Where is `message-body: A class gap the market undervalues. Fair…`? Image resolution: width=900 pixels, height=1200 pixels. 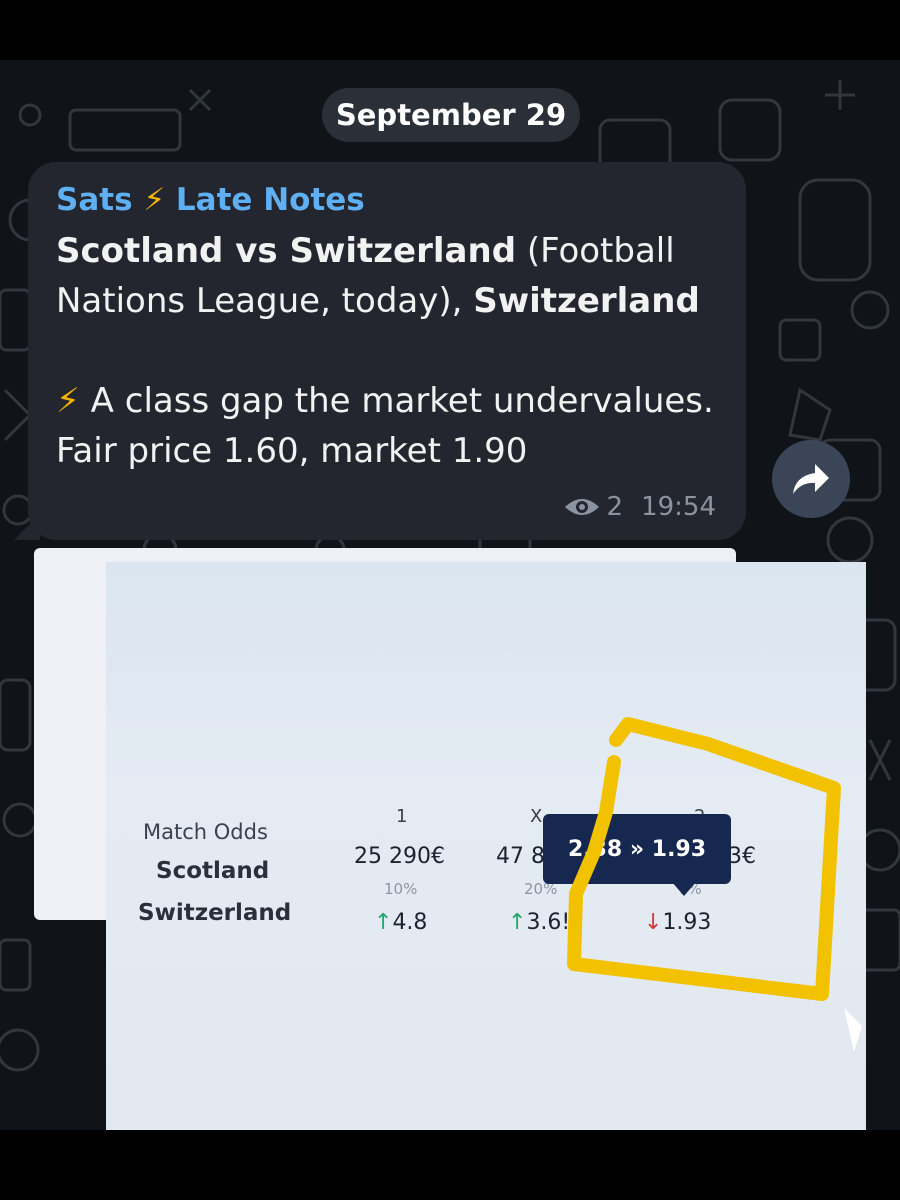 message-body: A class gap the market undervalues. Fair… is located at coordinates (385, 426).